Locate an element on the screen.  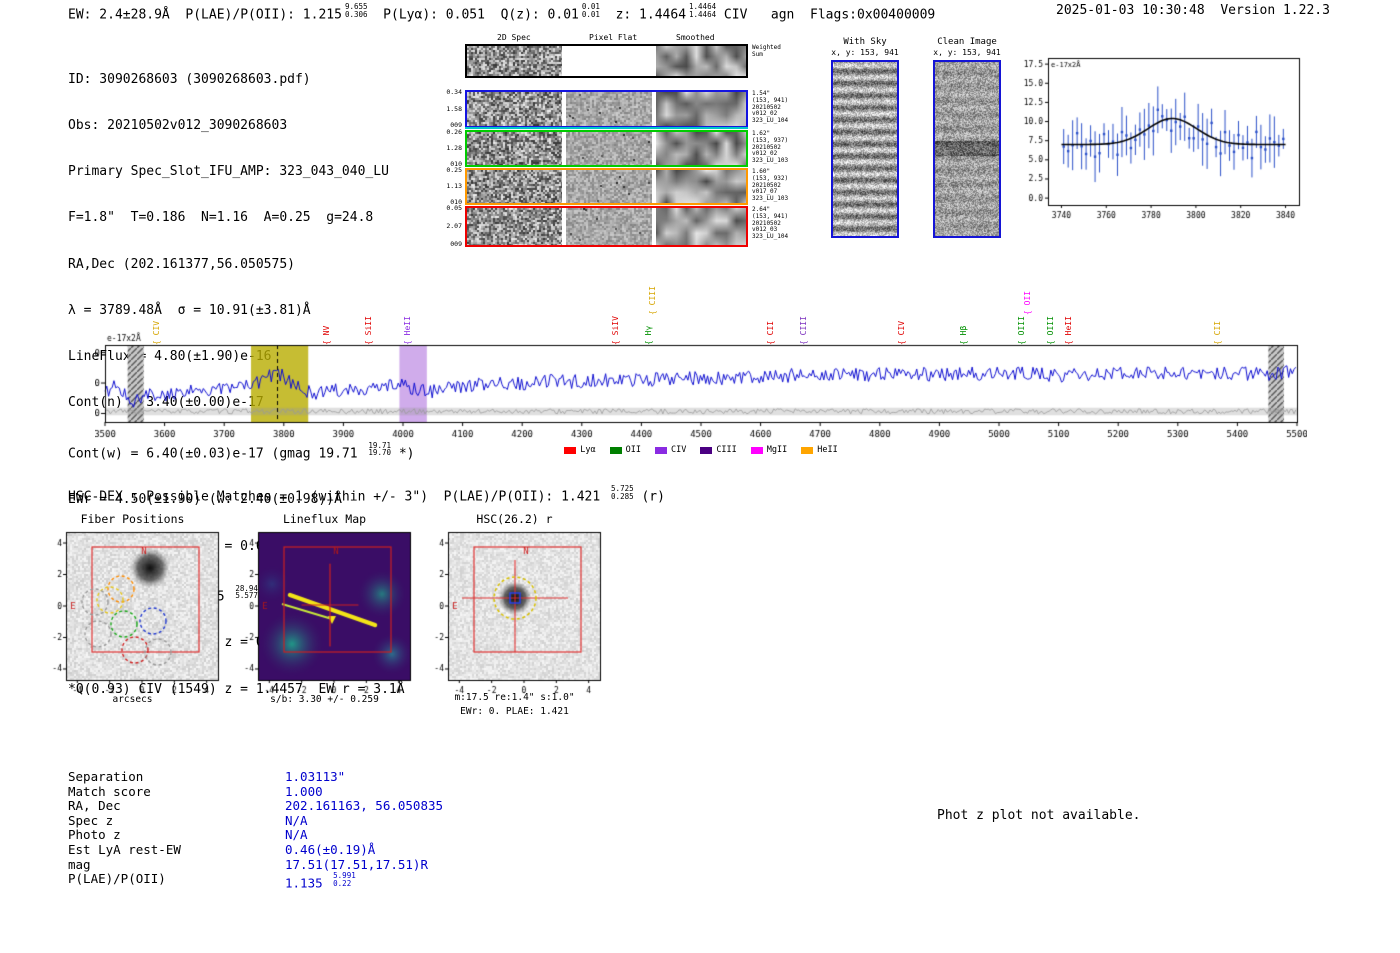
strip-scale-labels: 0.26 1.28 010 is located at coordinates (454, 148).